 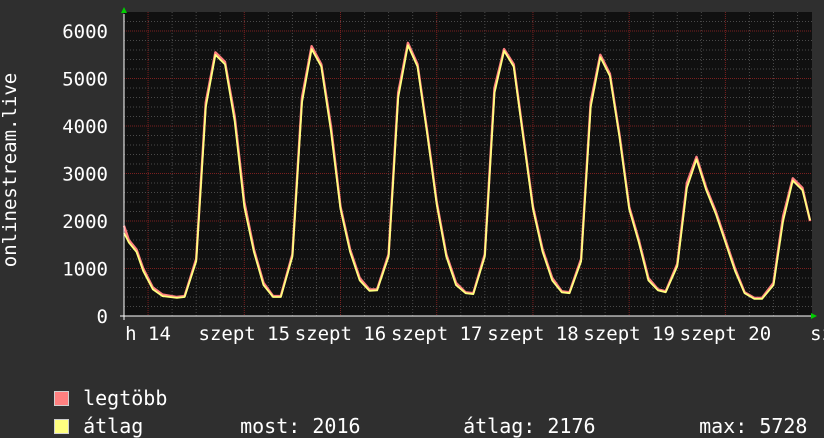 I want to click on stat-most-value: 2016, so click(x=336, y=426).